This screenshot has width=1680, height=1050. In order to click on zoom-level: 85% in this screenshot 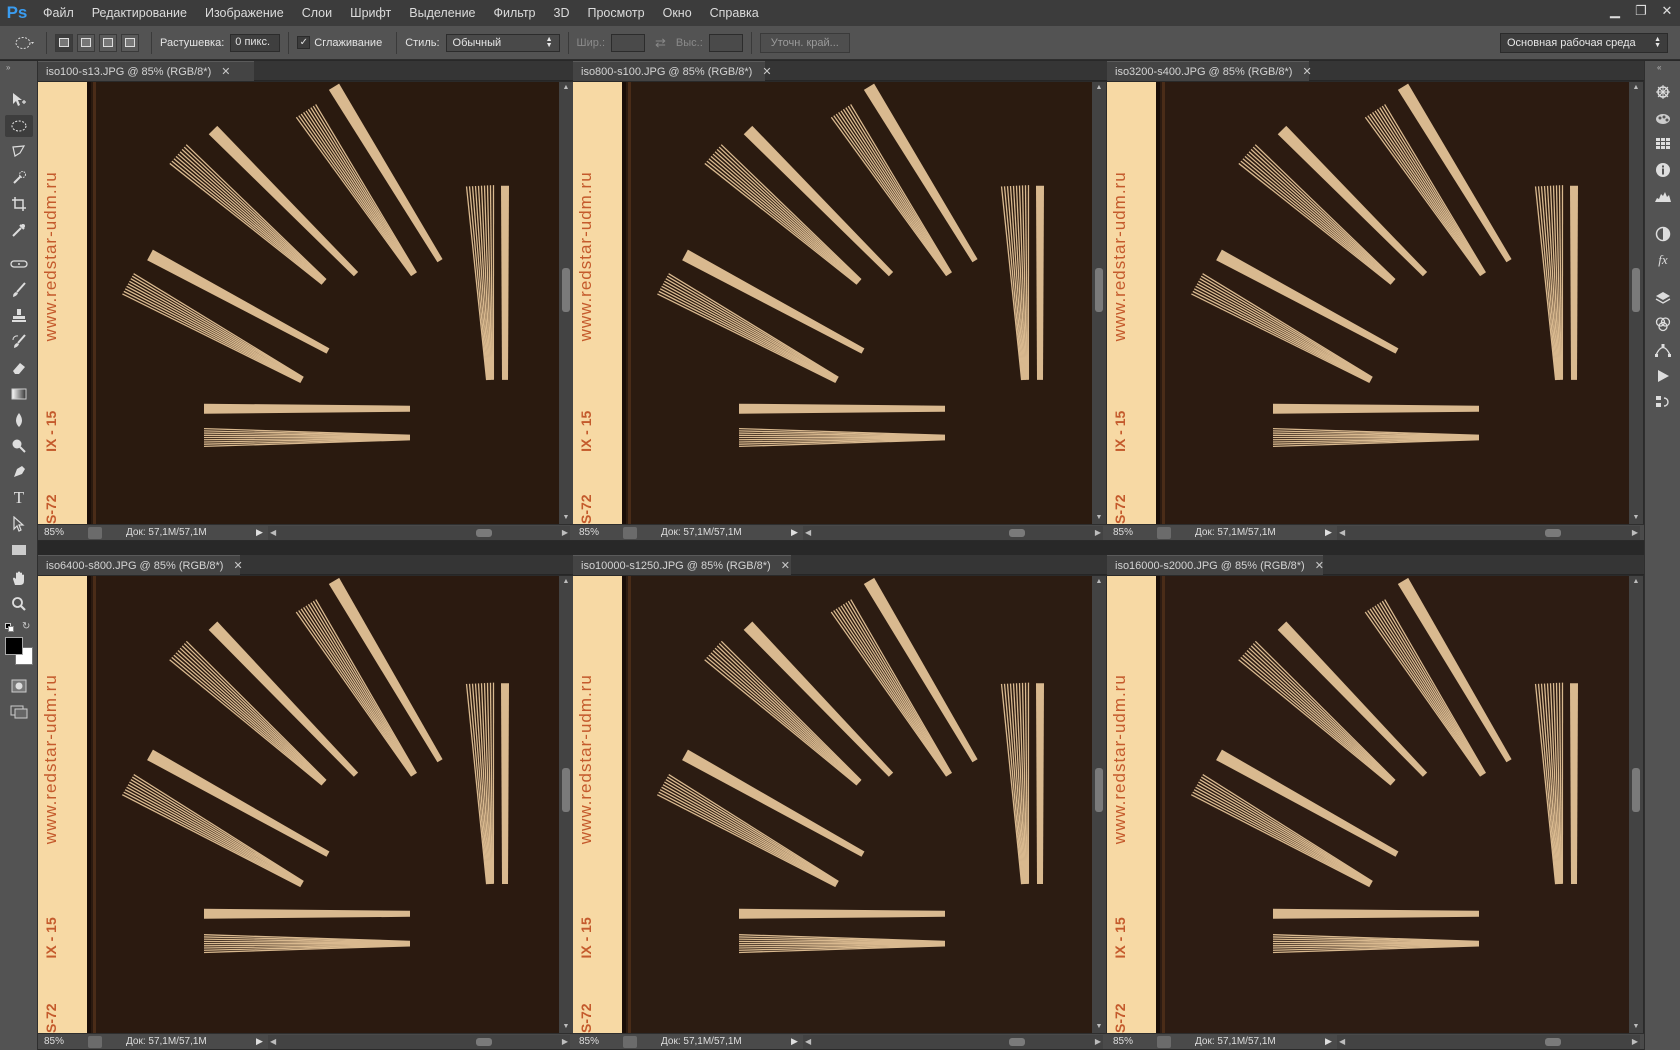, I will do `click(63, 532)`.